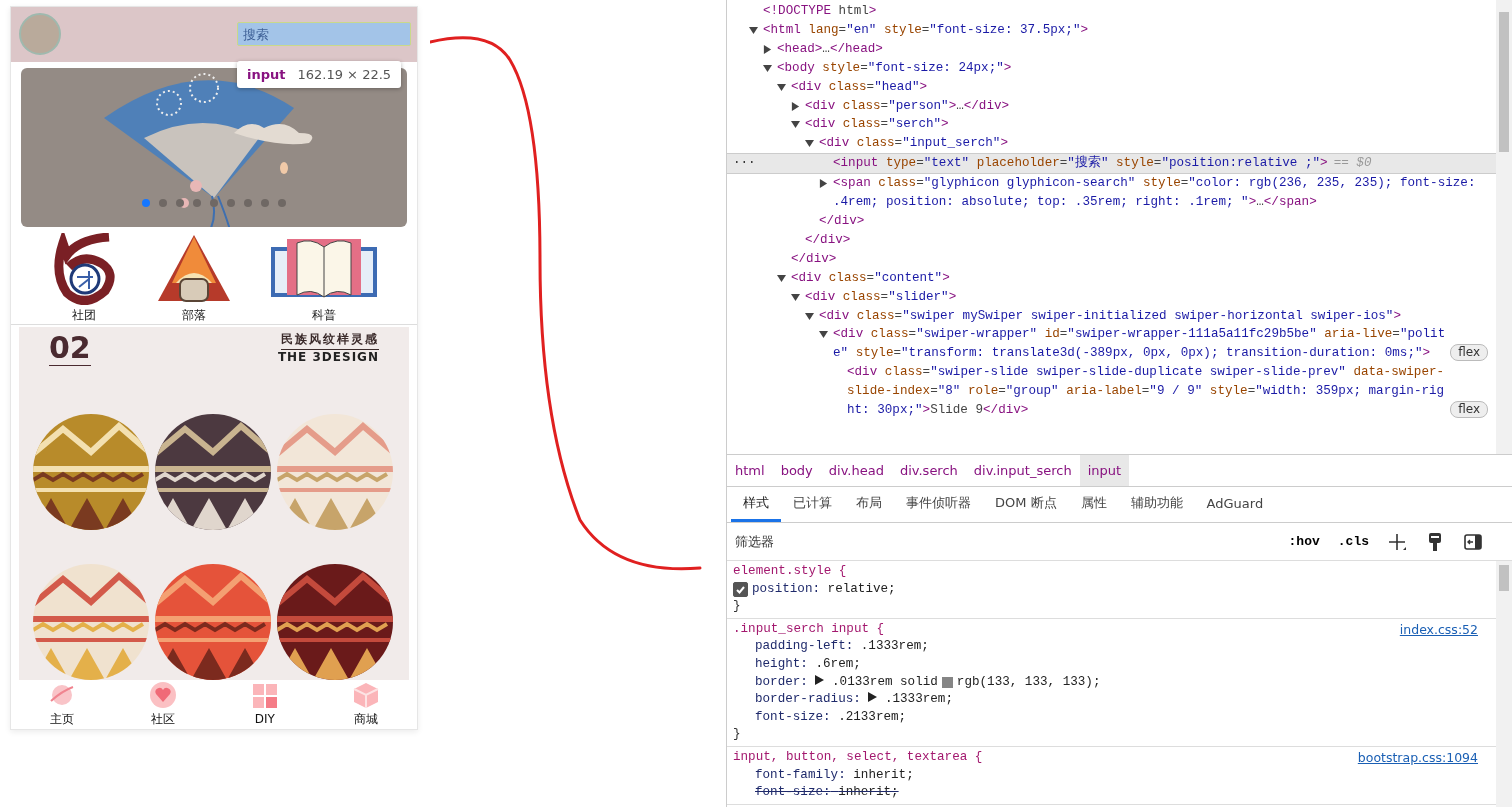 Image resolution: width=1512 pixels, height=807 pixels. I want to click on dom-node-line: <div class="serch">, so click(877, 125).